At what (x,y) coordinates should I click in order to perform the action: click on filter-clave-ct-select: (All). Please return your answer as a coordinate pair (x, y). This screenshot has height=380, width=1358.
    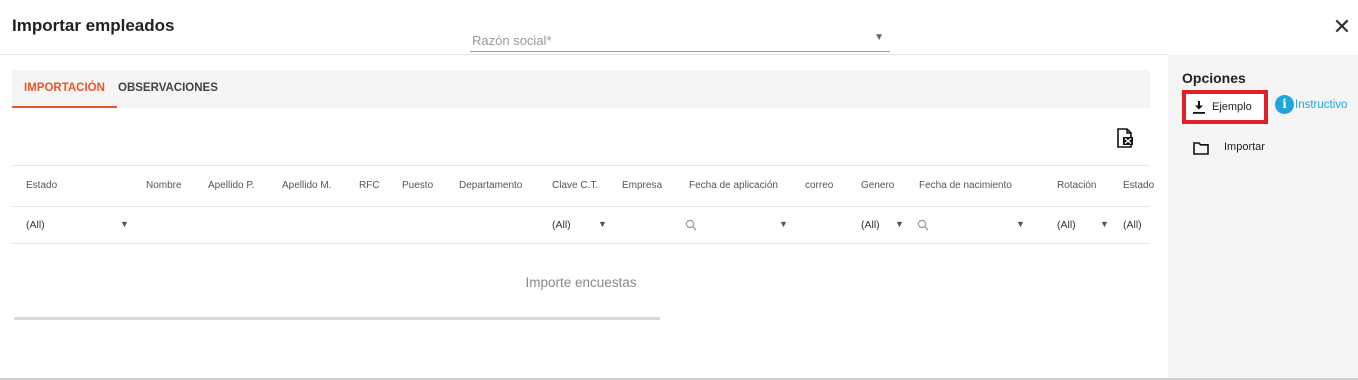
    Looking at the image, I should click on (561, 225).